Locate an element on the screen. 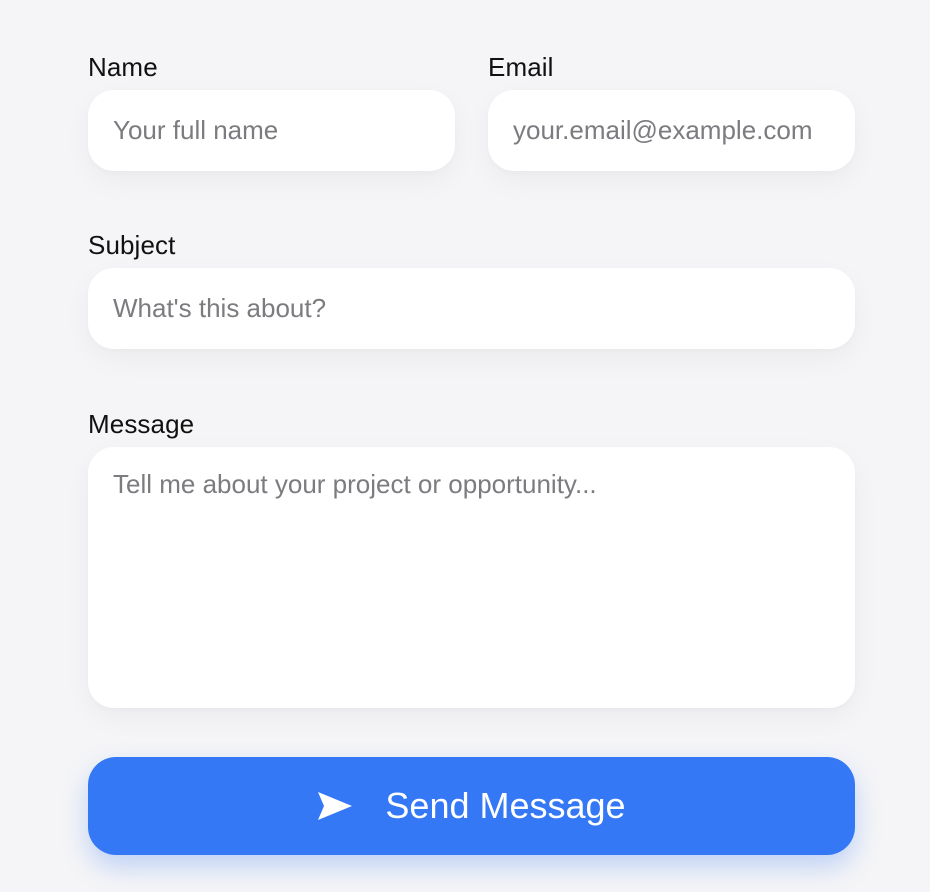 This screenshot has width=930, height=892. subject-field-container is located at coordinates (471, 308).